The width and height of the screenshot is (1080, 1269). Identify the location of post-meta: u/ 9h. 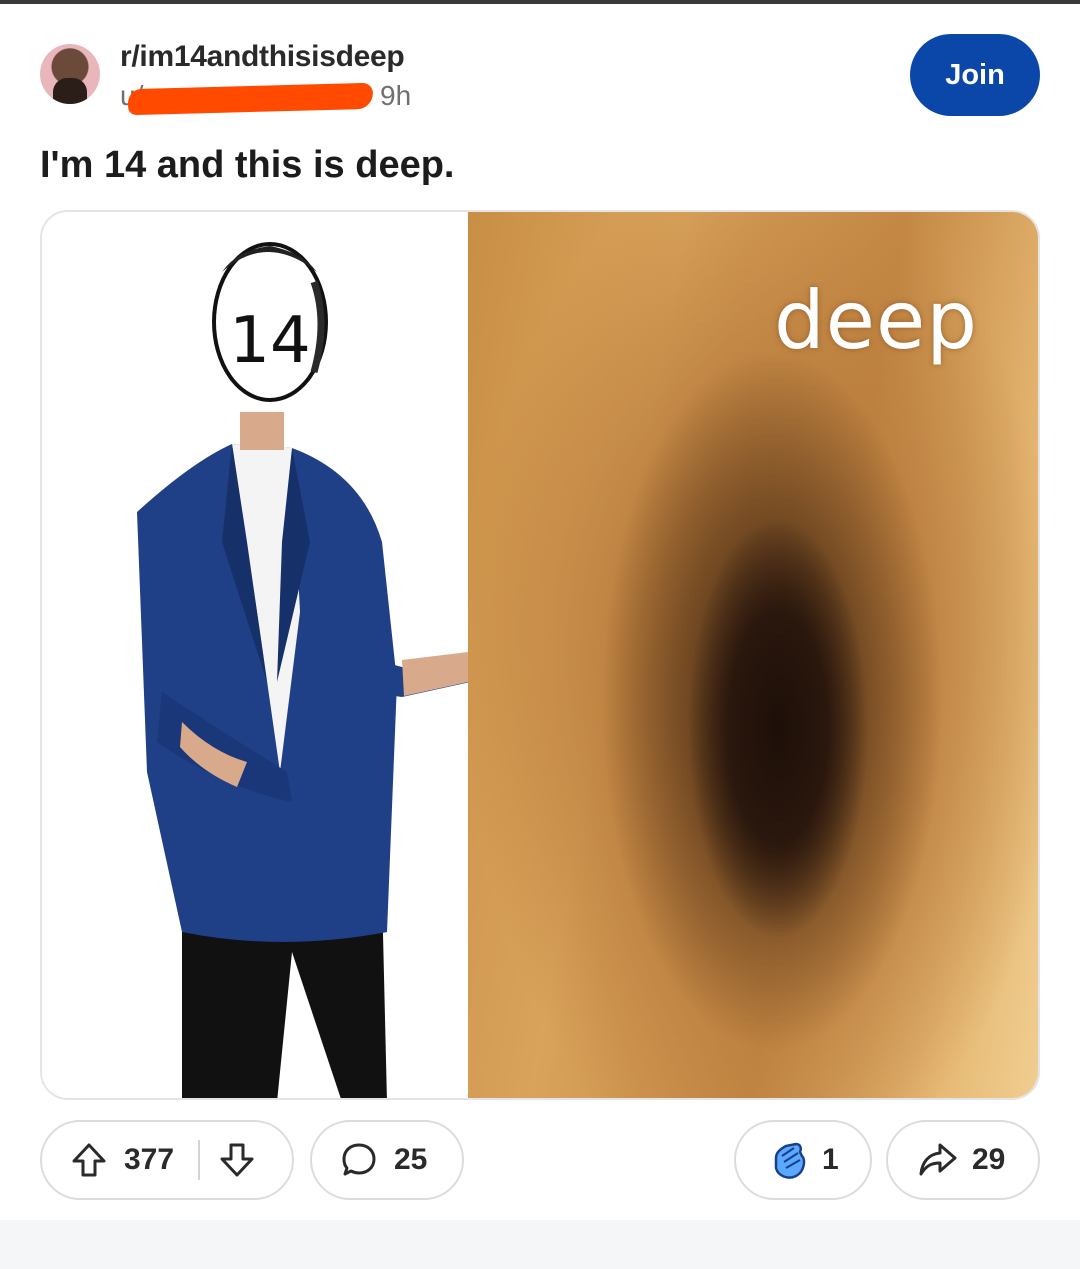
(280, 98).